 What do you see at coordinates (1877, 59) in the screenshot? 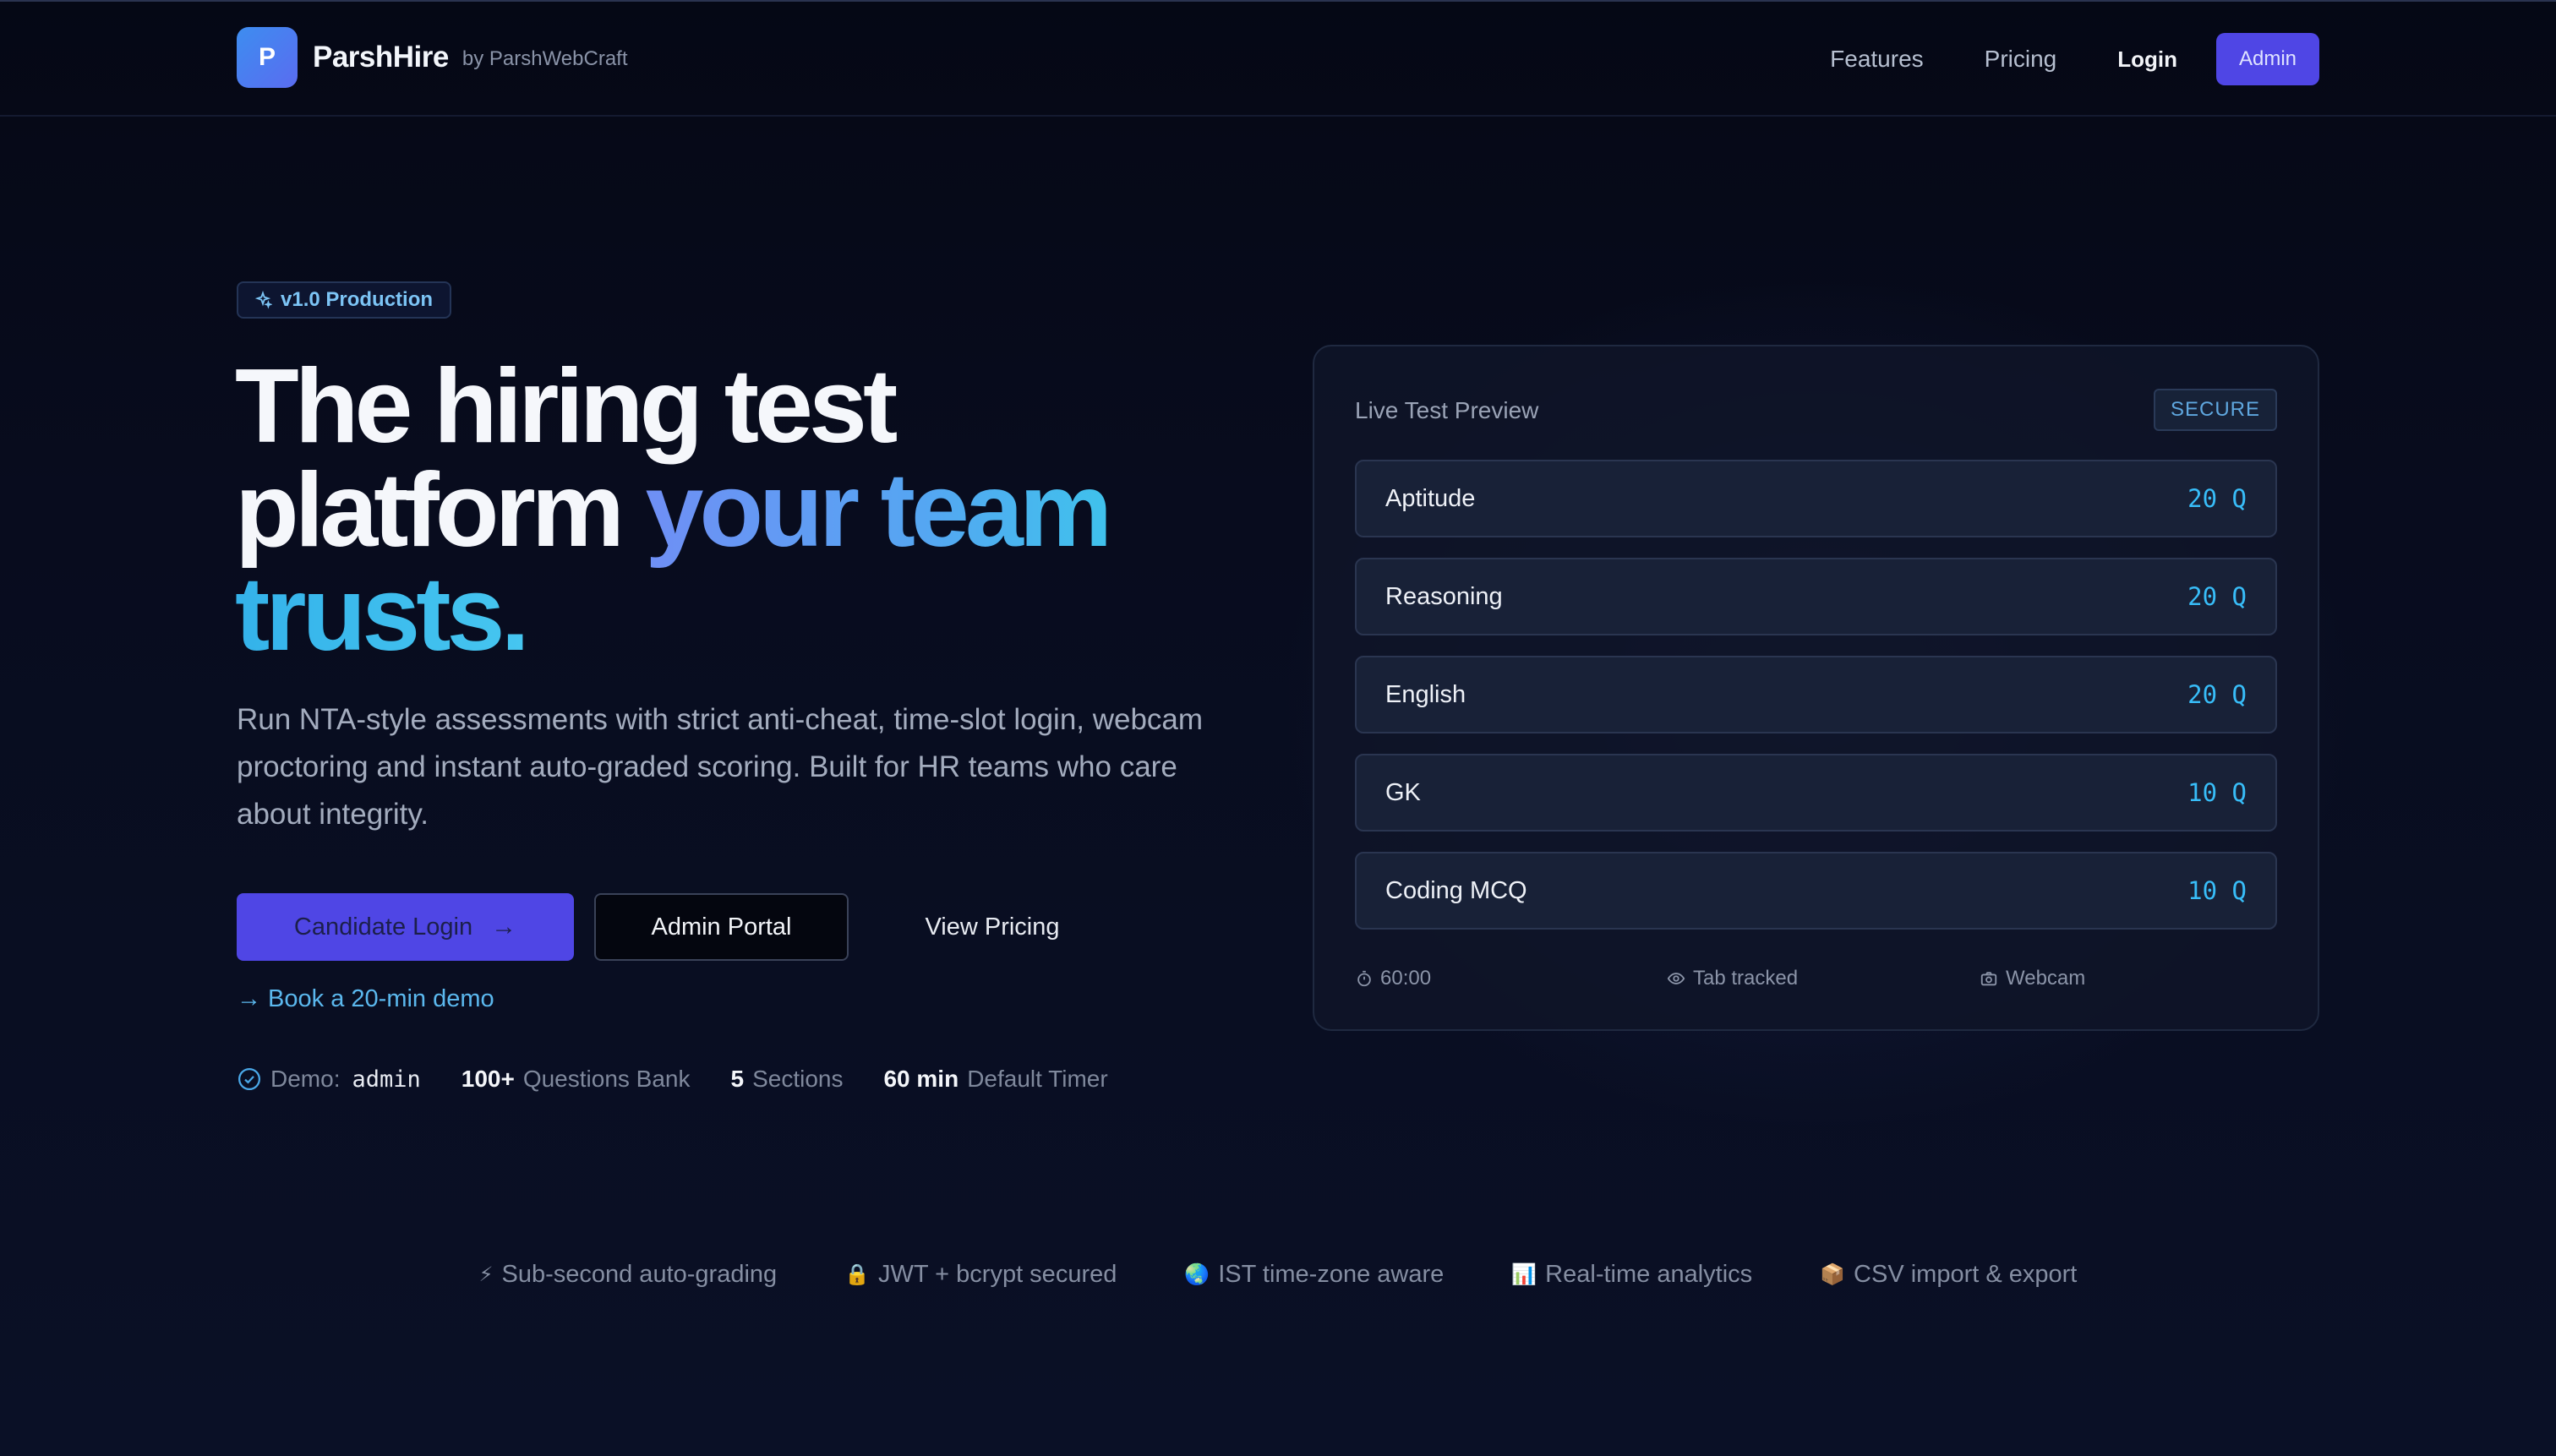
I see `nav-link-features: Features` at bounding box center [1877, 59].